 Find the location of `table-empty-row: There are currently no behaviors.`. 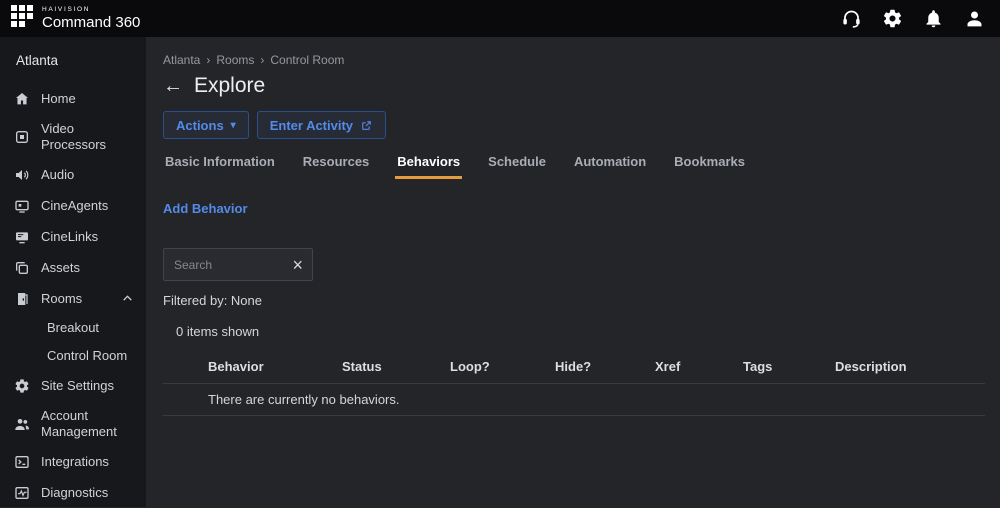

table-empty-row: There are currently no behaviors. is located at coordinates (574, 400).